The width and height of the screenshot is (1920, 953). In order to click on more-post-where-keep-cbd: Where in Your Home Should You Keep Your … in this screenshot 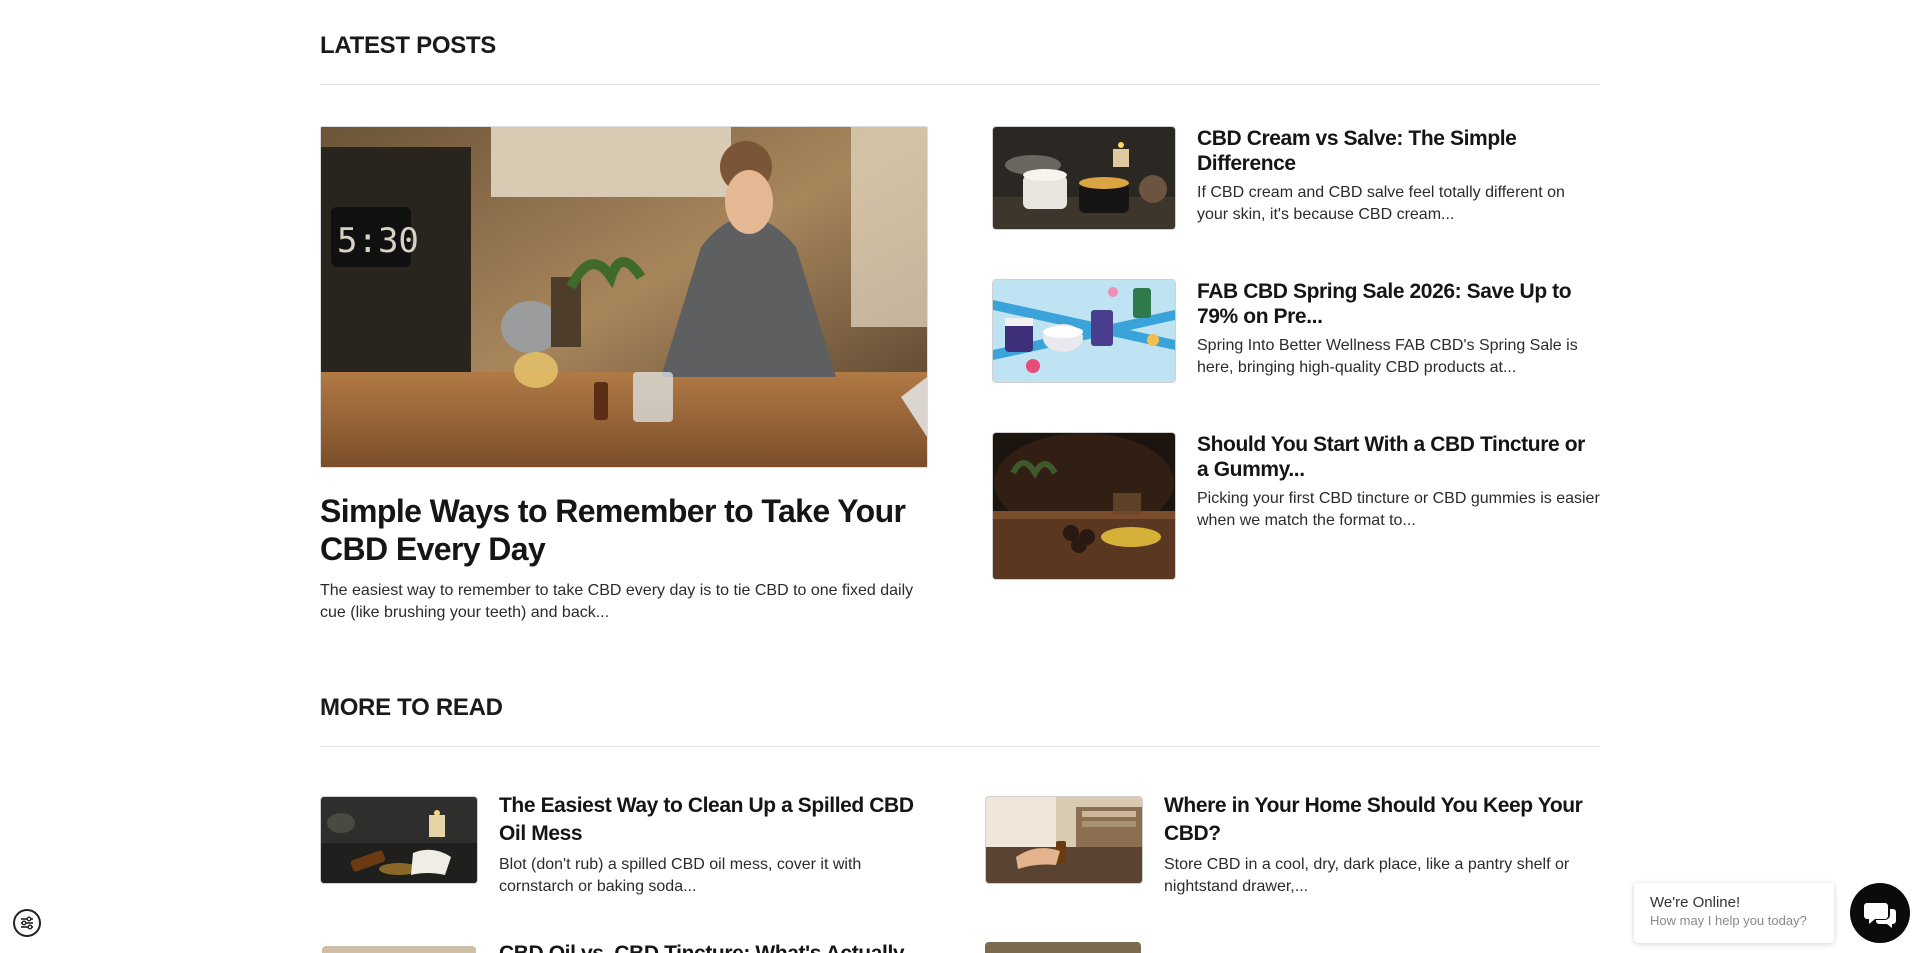, I will do `click(1292, 846)`.